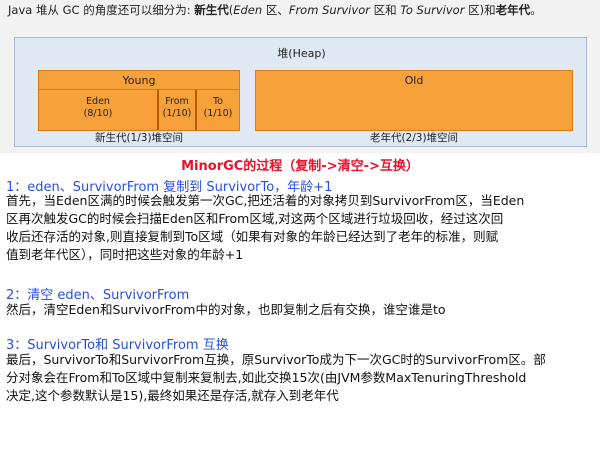 Image resolution: width=600 pixels, height=450 pixels. I want to click on young-label: Young, so click(139, 80).